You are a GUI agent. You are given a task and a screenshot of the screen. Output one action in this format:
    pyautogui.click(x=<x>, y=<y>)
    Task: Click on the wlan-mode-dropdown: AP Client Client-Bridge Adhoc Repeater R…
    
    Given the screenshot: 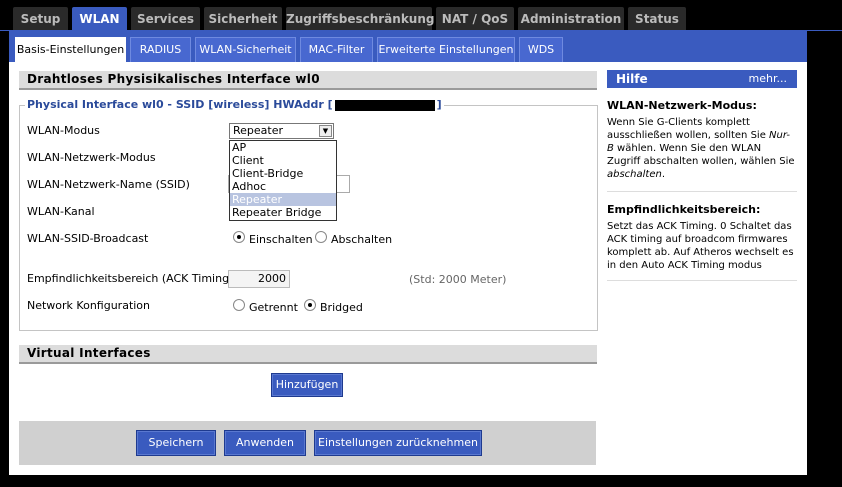 What is the action you would take?
    pyautogui.click(x=283, y=180)
    